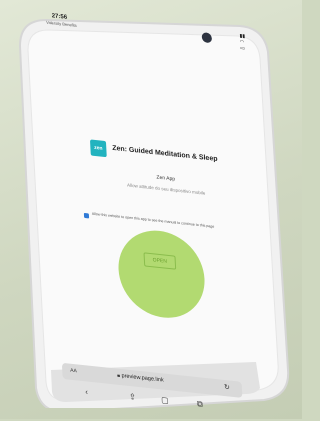  I want to click on app-title: Zen: Guided Meditation & Sleep, so click(165, 154).